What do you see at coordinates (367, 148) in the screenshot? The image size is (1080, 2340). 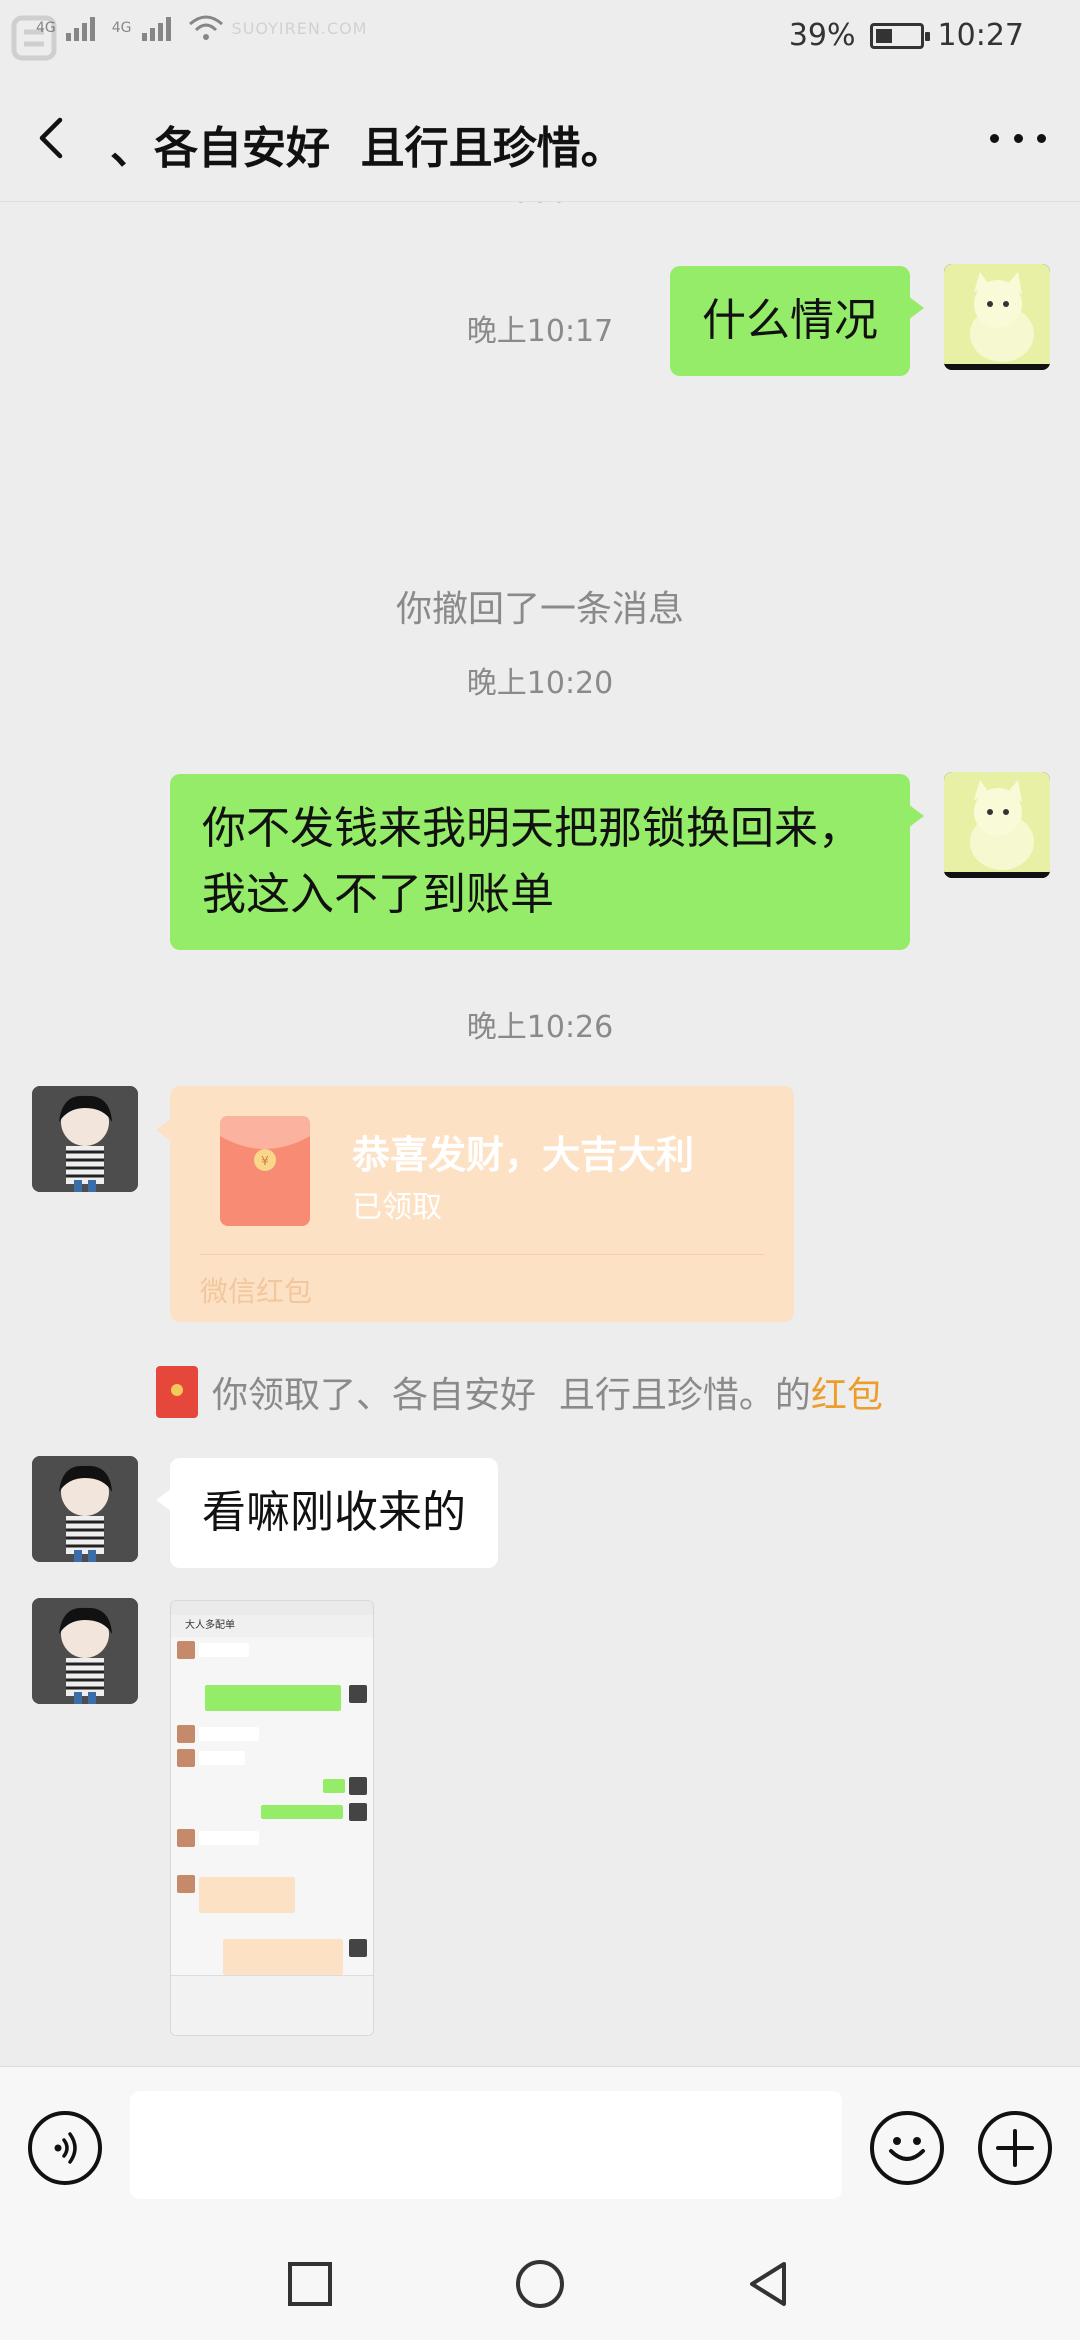 I see `chat-title: 、各自安好 且行且珍惜。` at bounding box center [367, 148].